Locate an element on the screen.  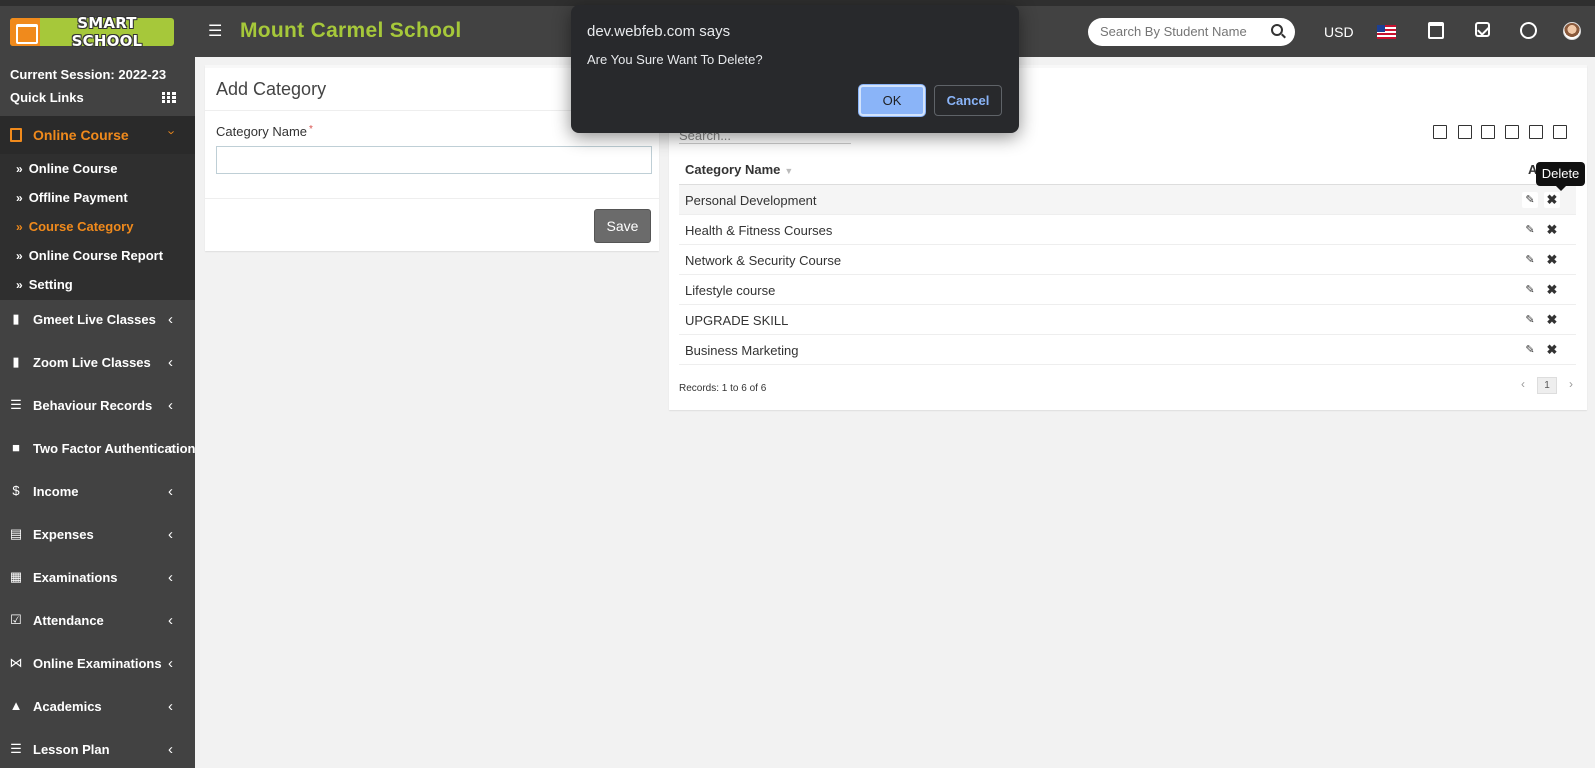
table-row: Lifestyle course ✎ ✖ is located at coordinates (1127, 290).